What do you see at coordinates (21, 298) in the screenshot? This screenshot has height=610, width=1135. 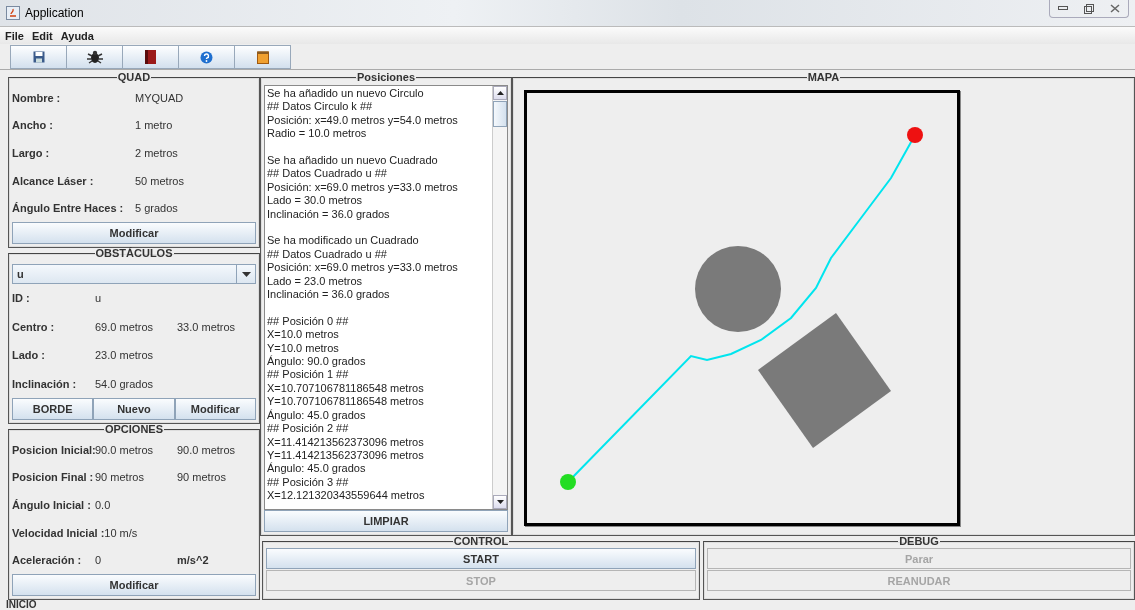 I see `field-label: ID :` at bounding box center [21, 298].